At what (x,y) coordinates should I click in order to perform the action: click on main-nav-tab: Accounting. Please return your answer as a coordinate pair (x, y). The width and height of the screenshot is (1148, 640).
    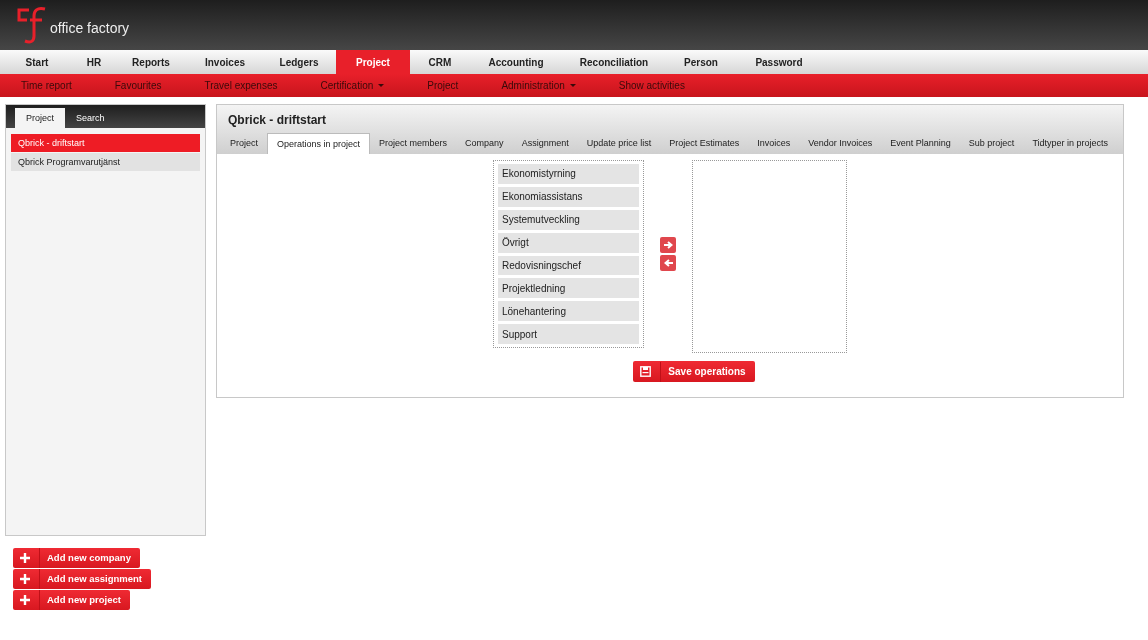
    Looking at the image, I should click on (516, 62).